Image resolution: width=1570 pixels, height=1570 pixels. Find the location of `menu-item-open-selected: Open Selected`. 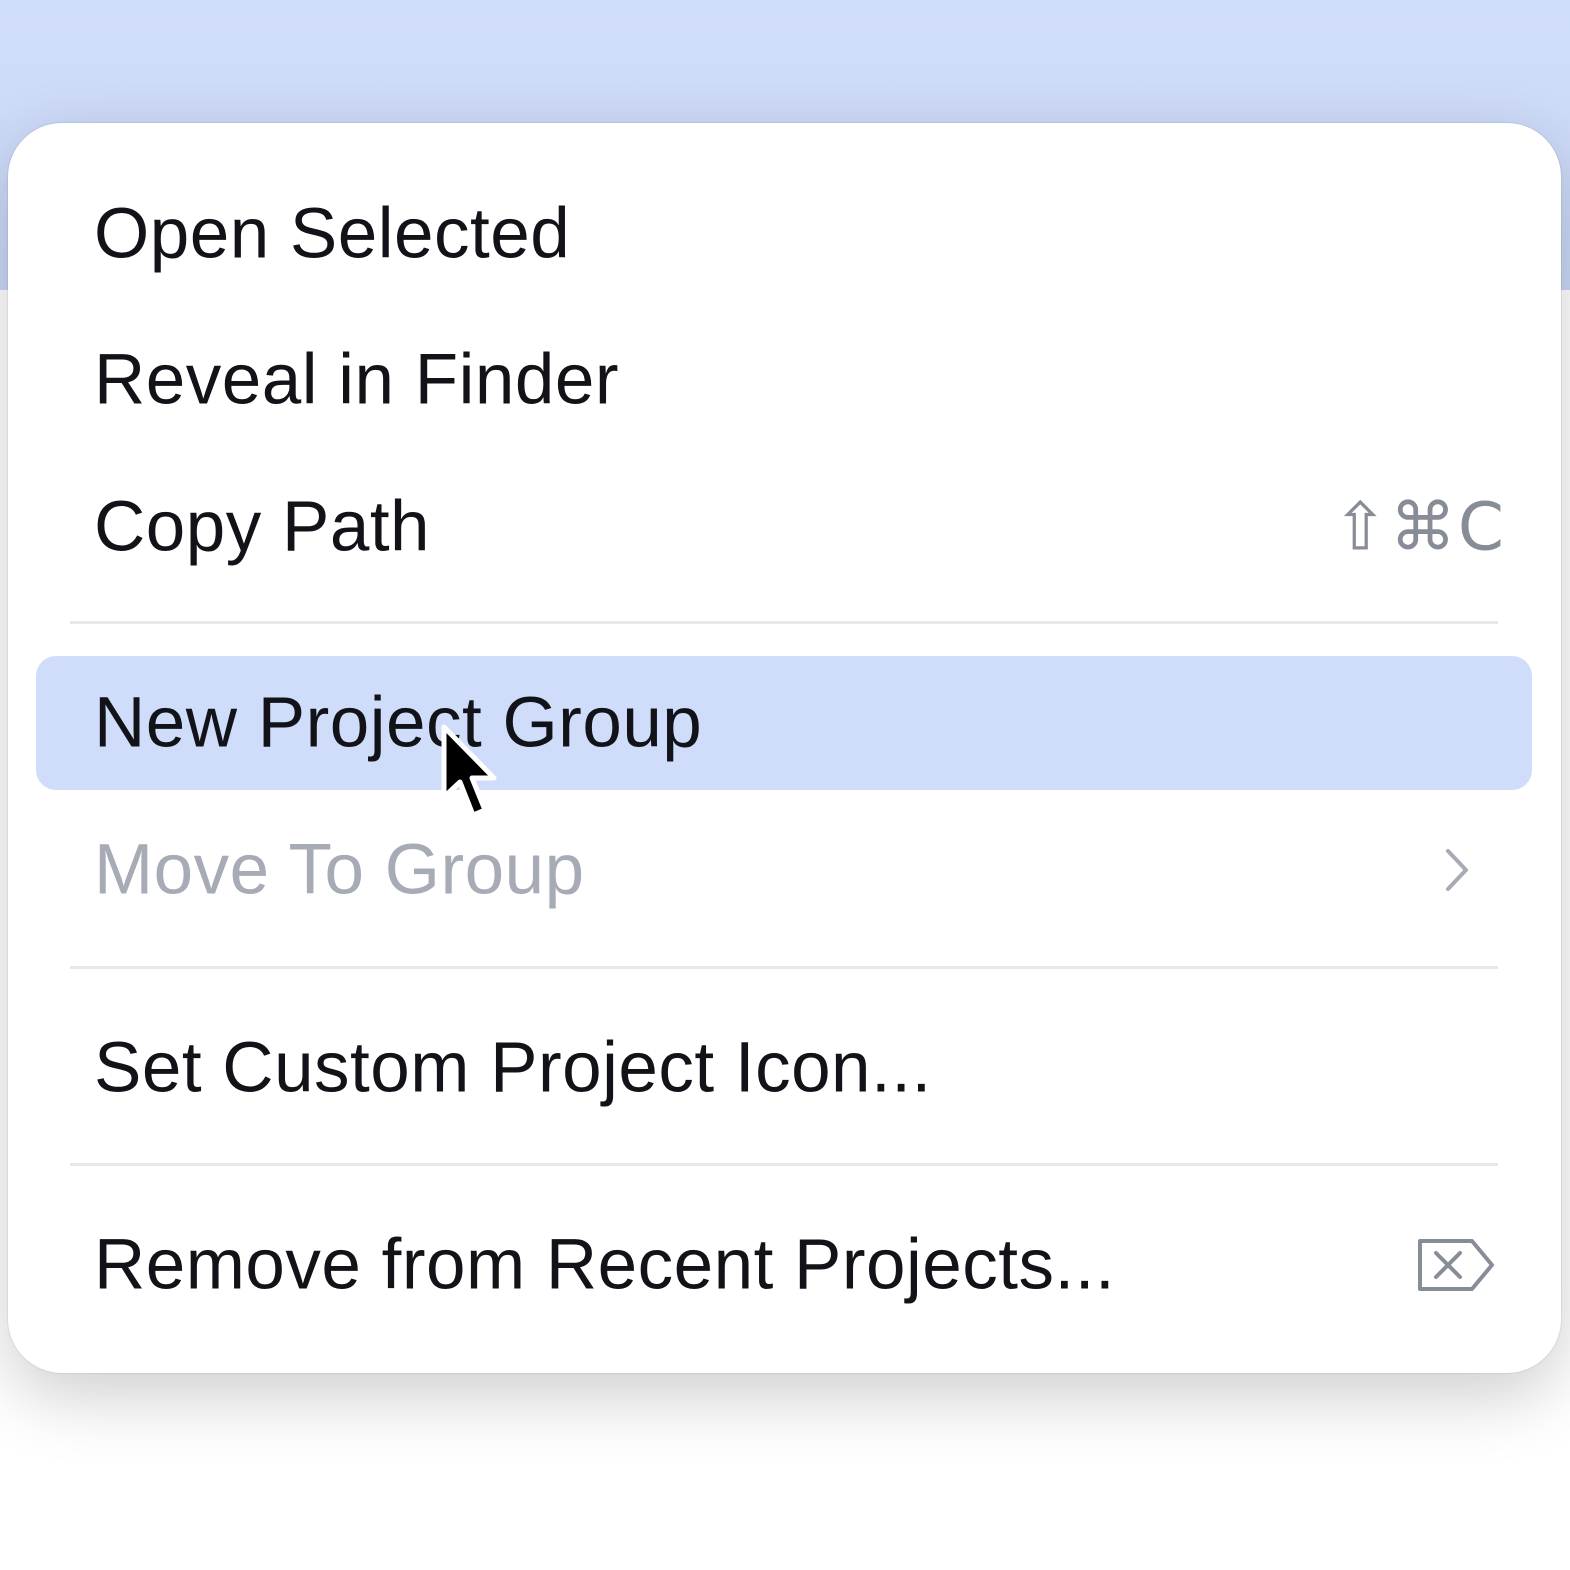

menu-item-open-selected: Open Selected is located at coordinates (784, 234).